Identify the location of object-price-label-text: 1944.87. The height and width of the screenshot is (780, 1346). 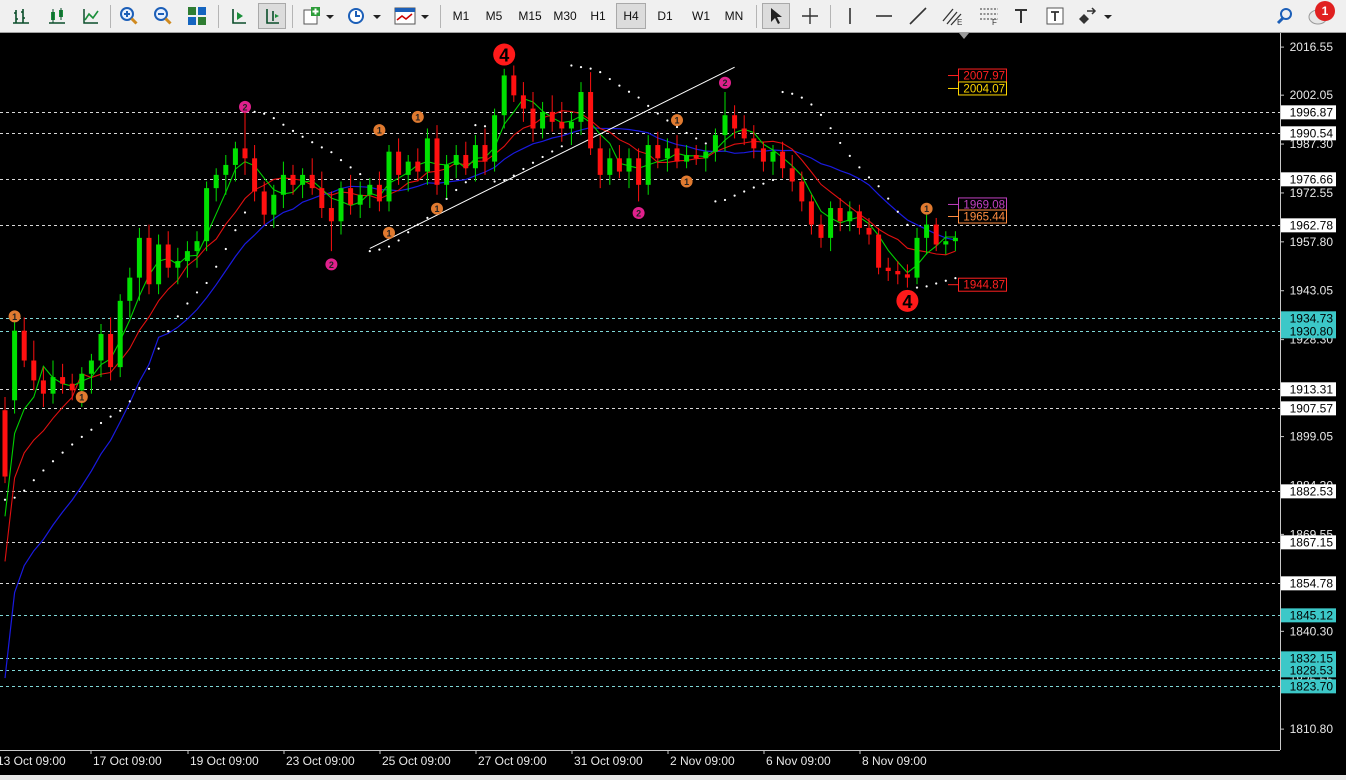
(984, 286).